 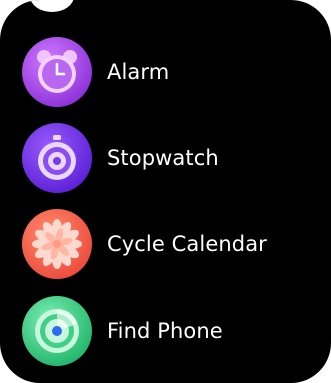 I want to click on stopwatch-icon, so click(x=57, y=158).